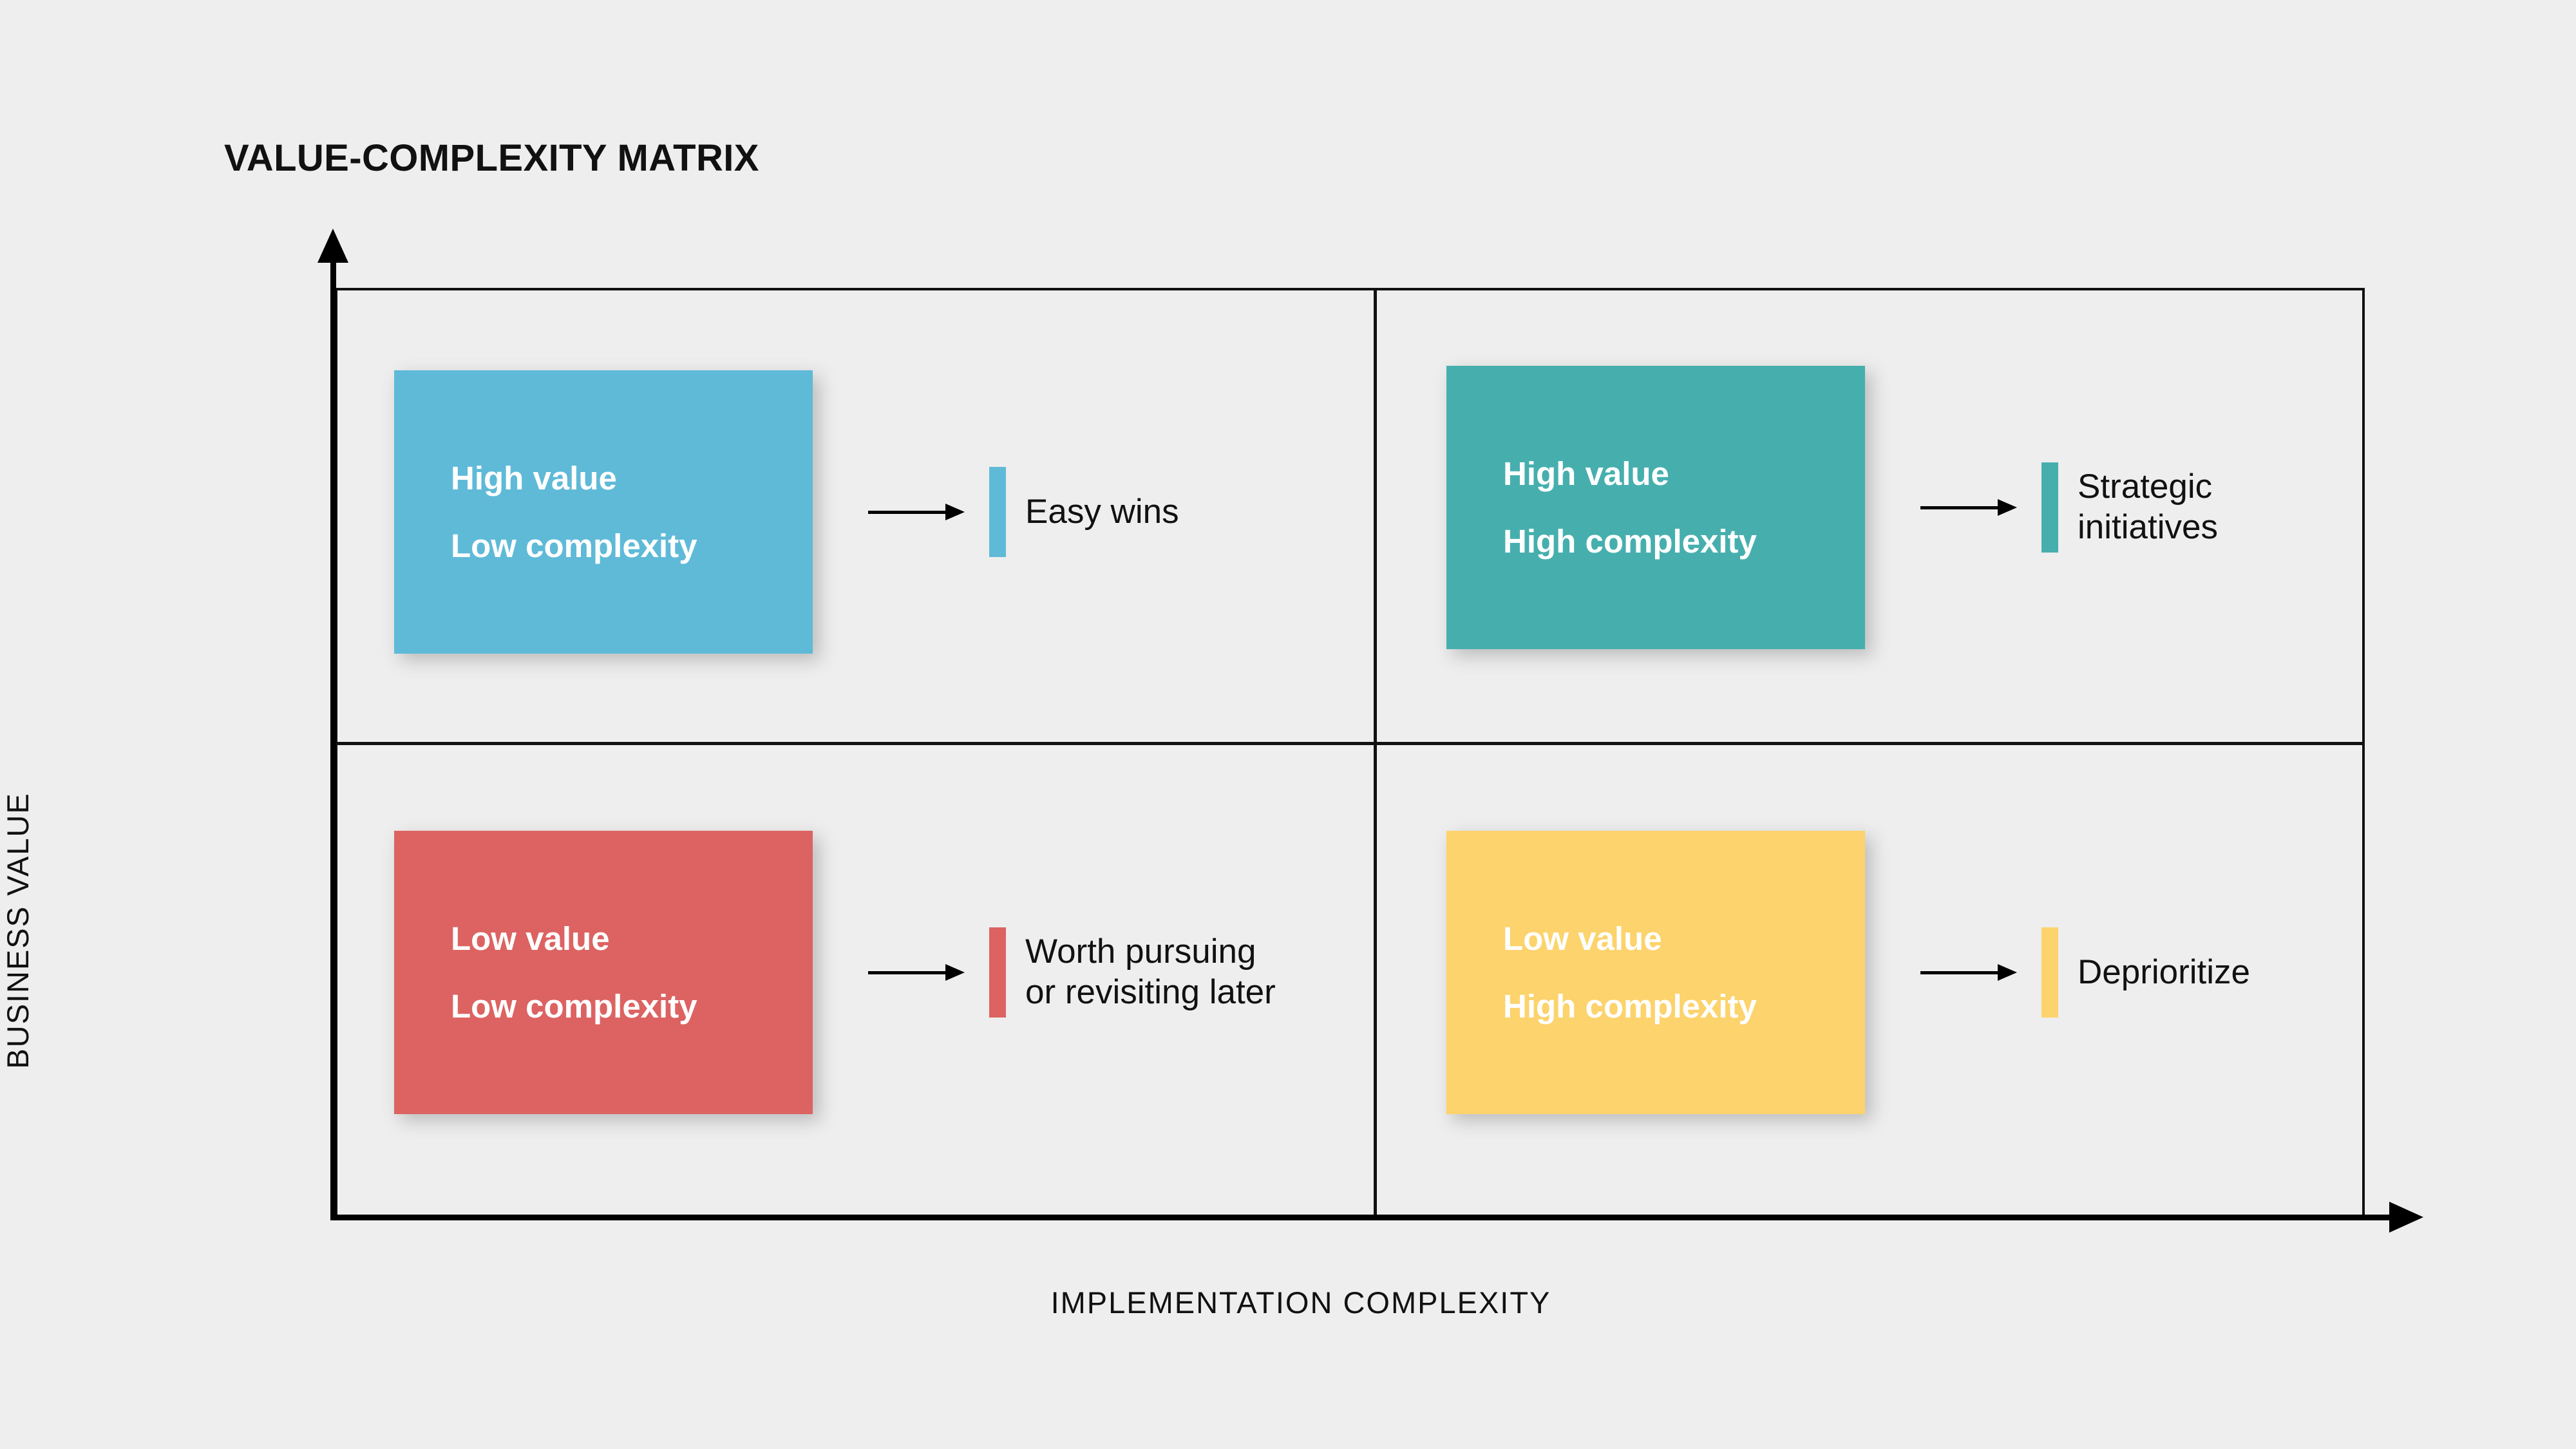  Describe the element at coordinates (603, 973) in the screenshot. I see `quadrant-box-worth-pursuing: Low value Low complexity` at that location.